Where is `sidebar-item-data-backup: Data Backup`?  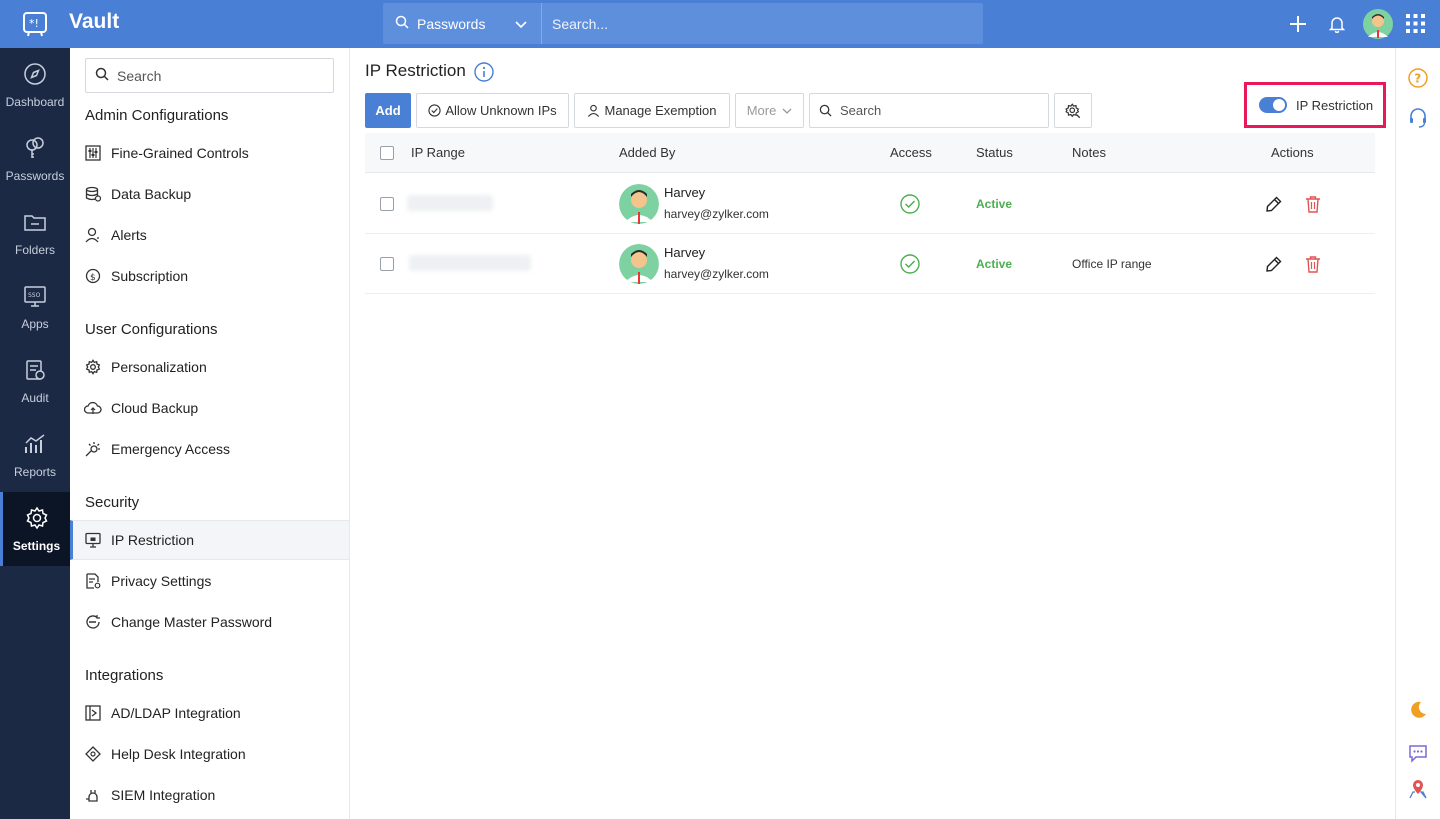
sidebar-item-data-backup: Data Backup is located at coordinates (209, 194).